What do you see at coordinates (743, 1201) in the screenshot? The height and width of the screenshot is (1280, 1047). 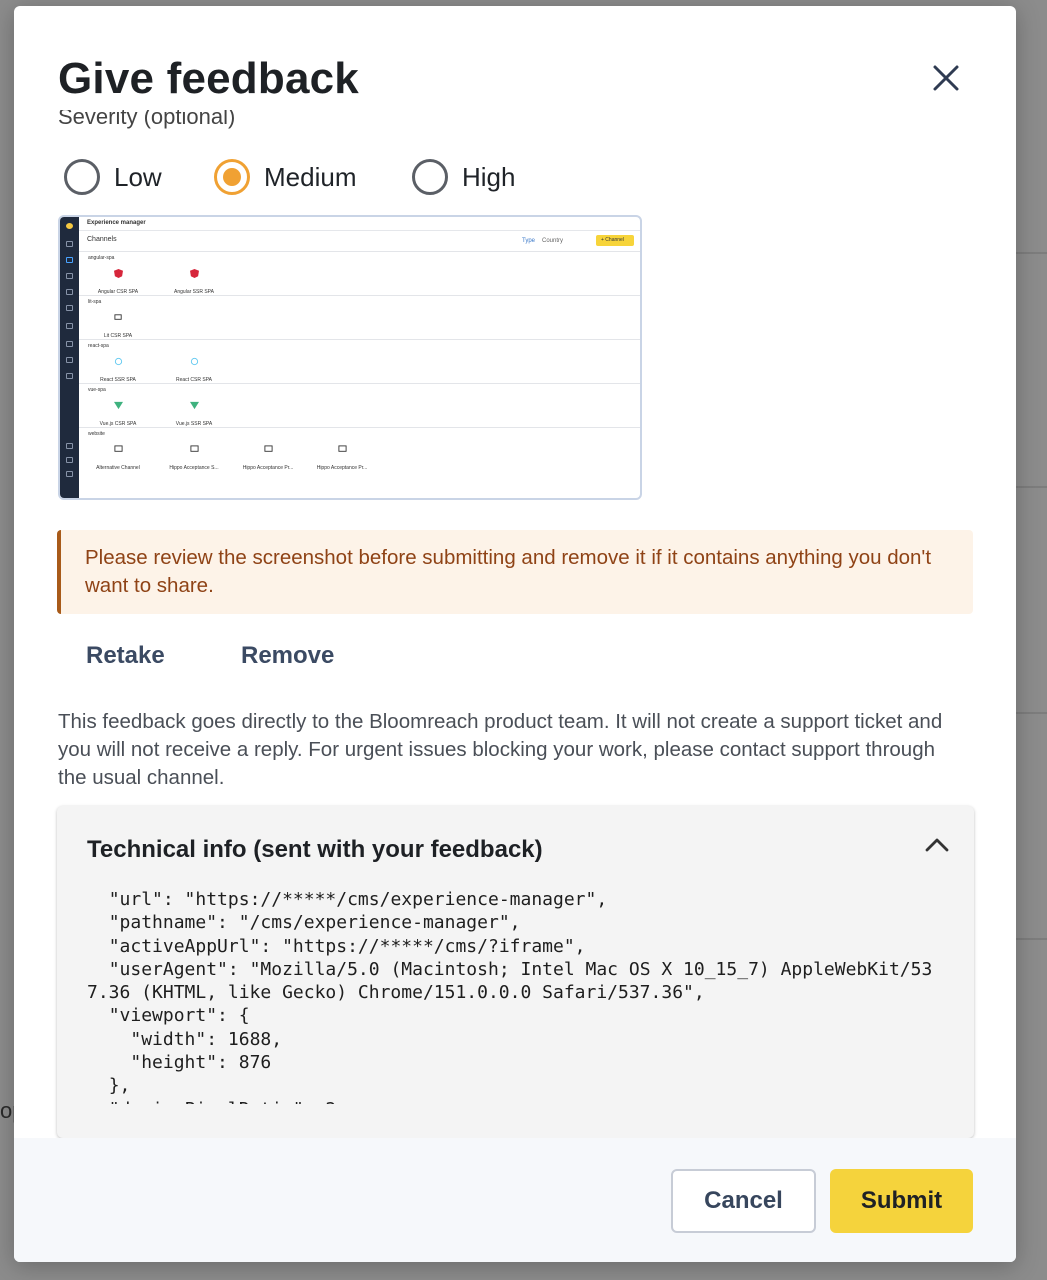 I see `cancel-button: Cancel` at bounding box center [743, 1201].